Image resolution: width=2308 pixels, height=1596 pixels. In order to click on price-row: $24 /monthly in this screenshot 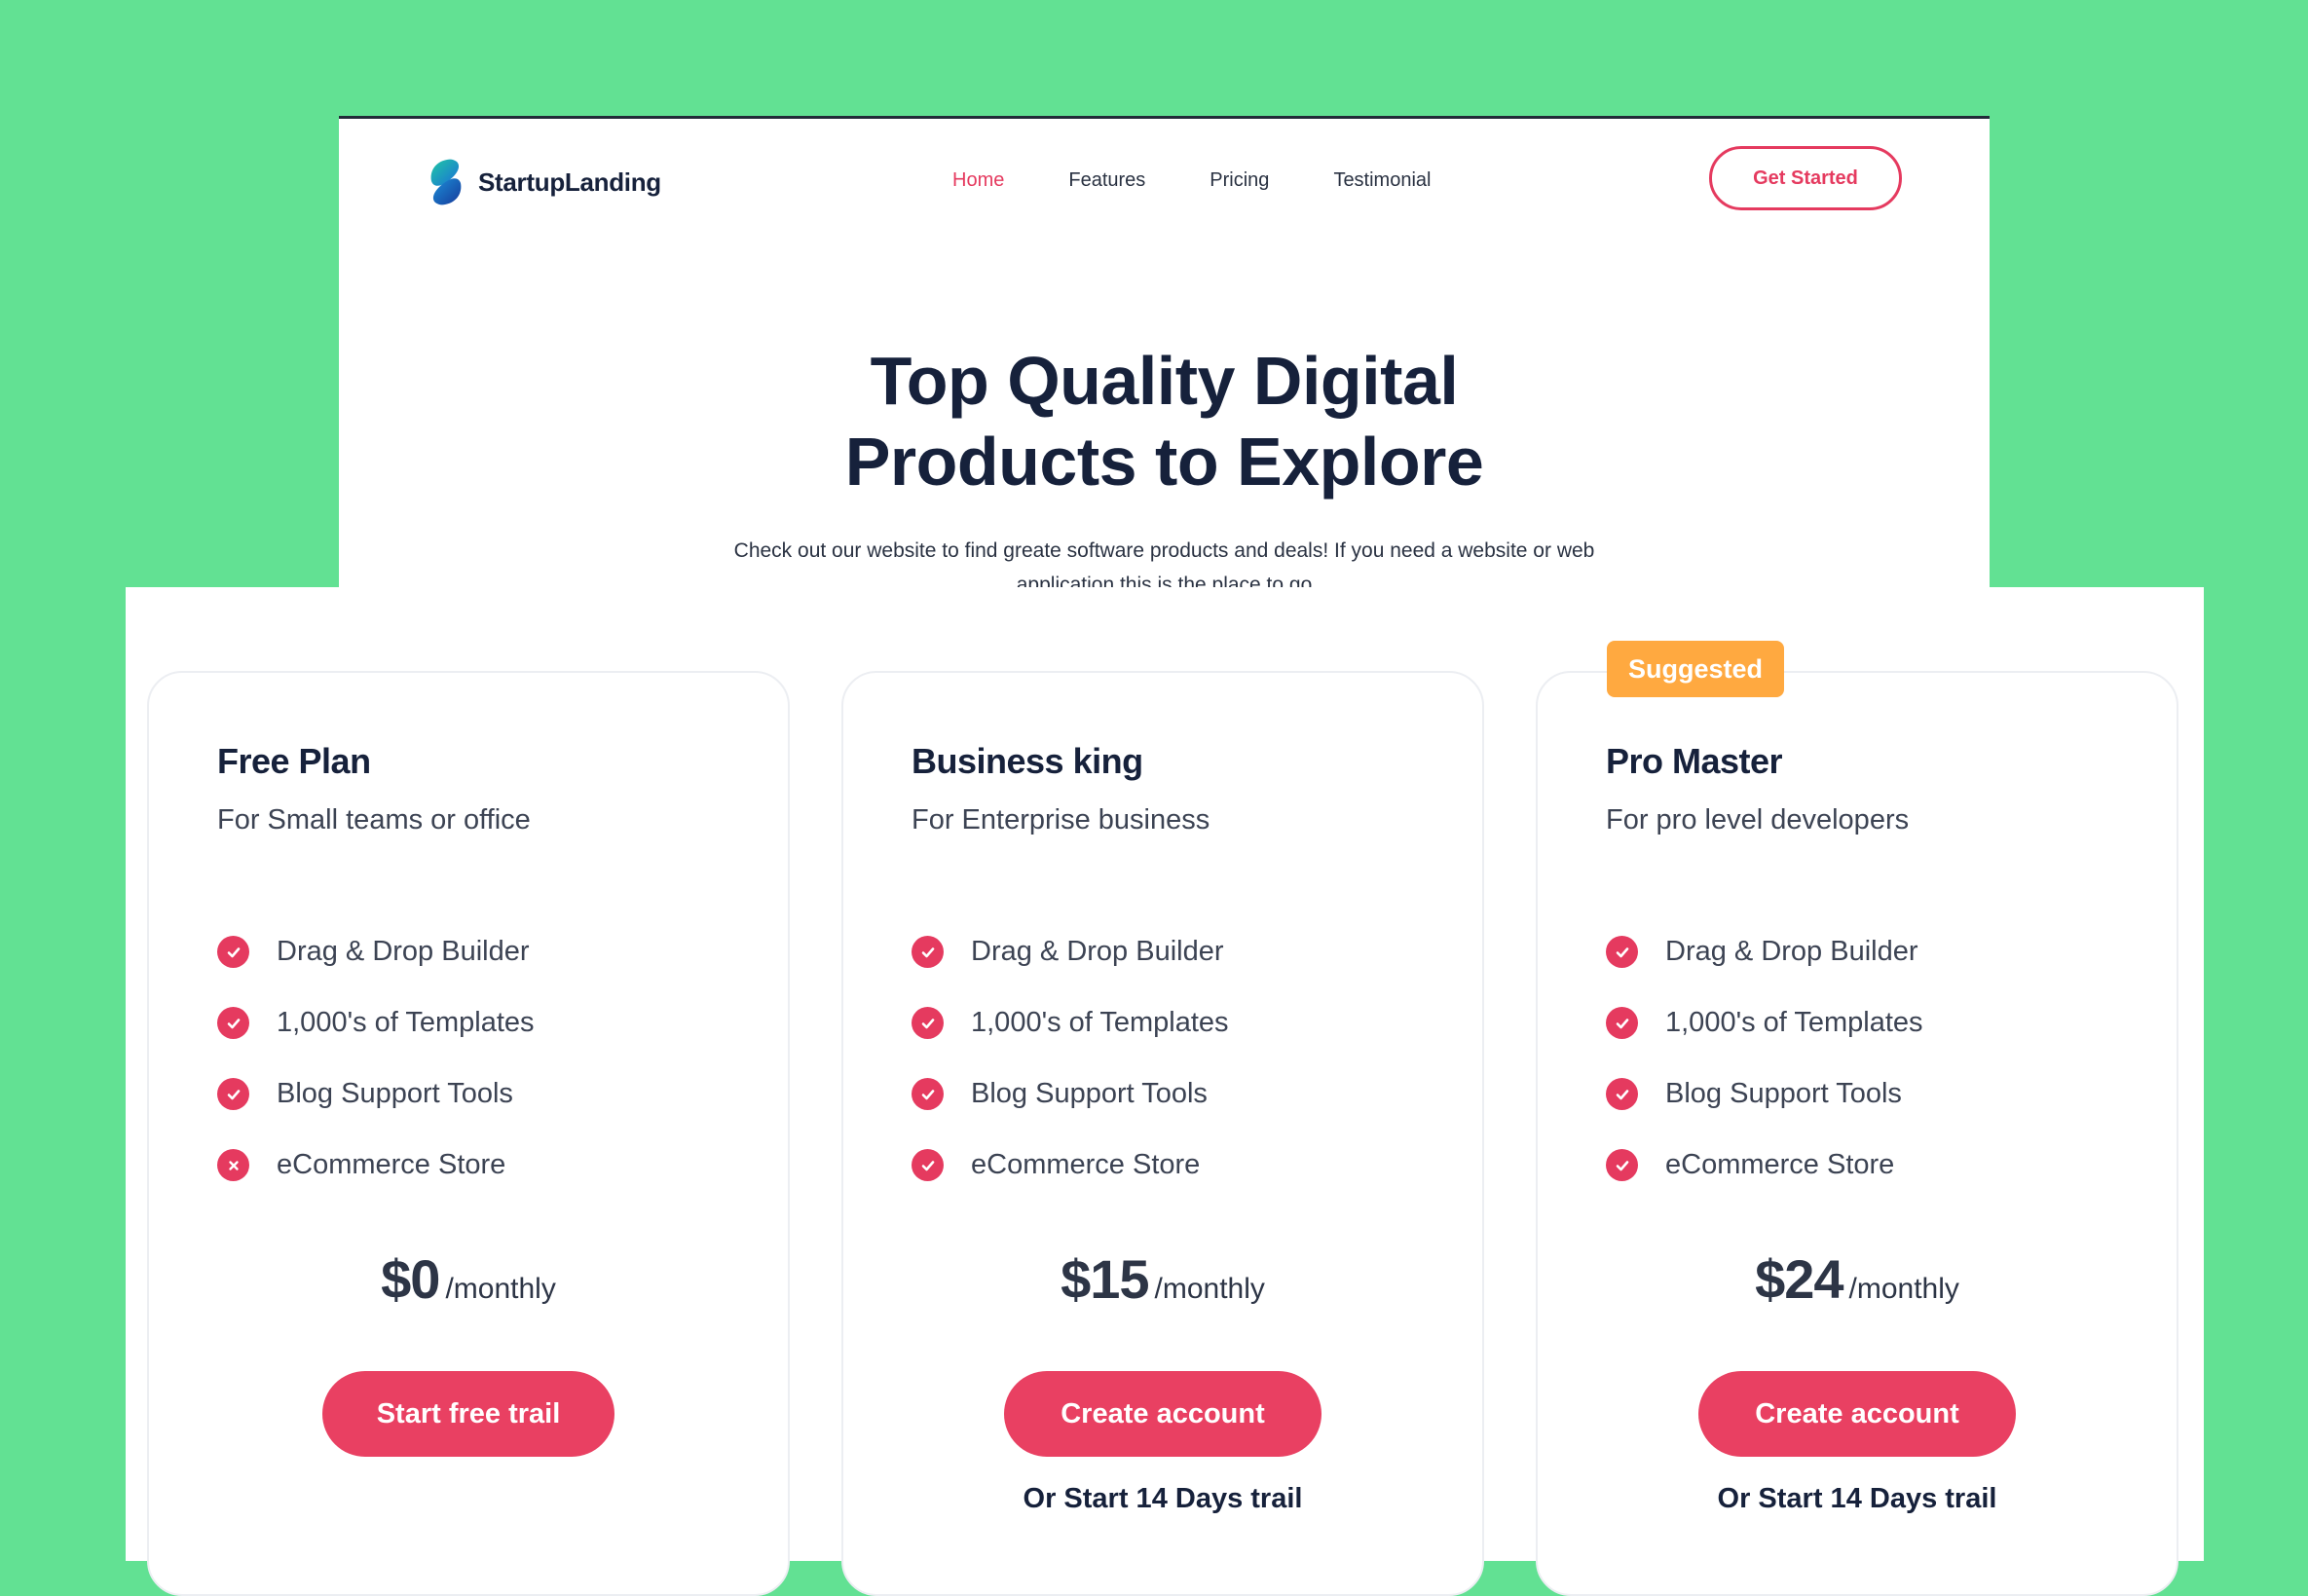, I will do `click(1857, 1279)`.